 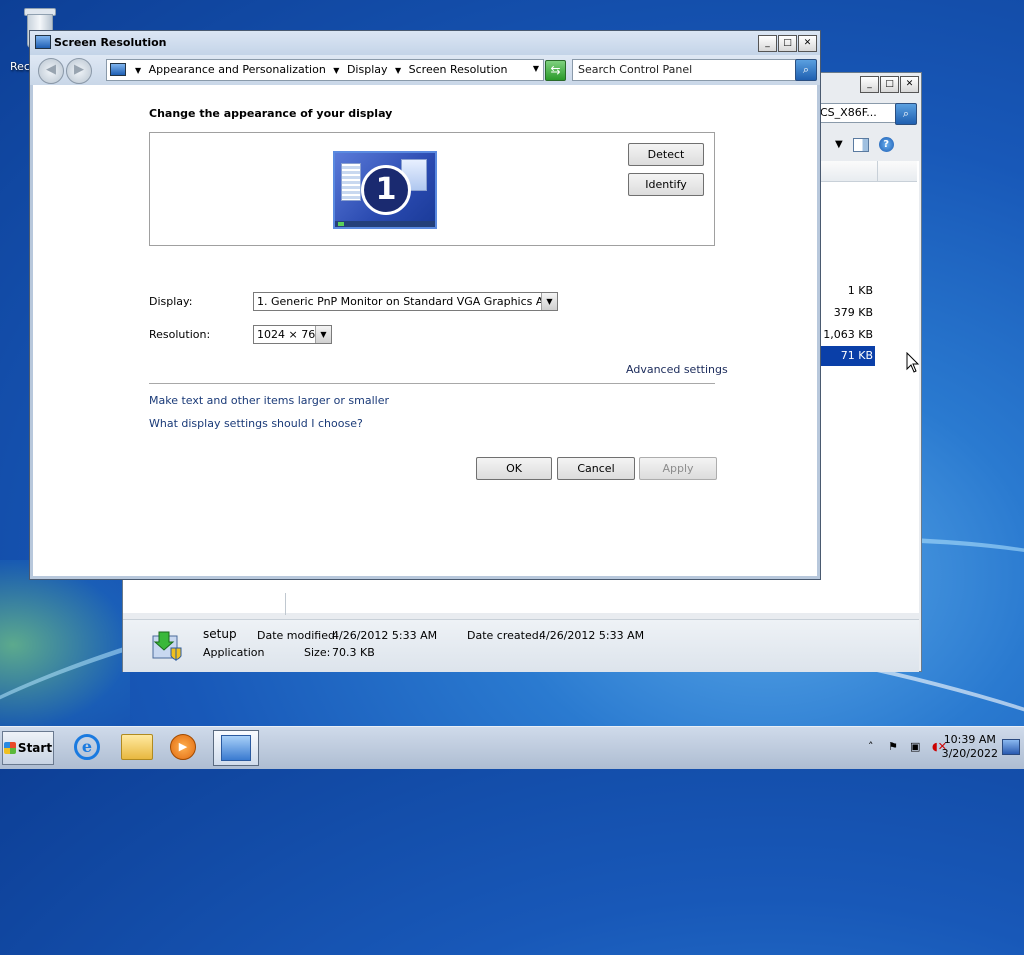 What do you see at coordinates (869, 171) in the screenshot?
I see `column-header` at bounding box center [869, 171].